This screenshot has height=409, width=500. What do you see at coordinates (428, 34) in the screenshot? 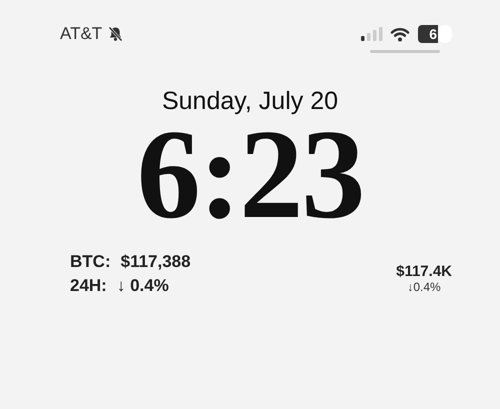
I see `battery-indicator: 6` at bounding box center [428, 34].